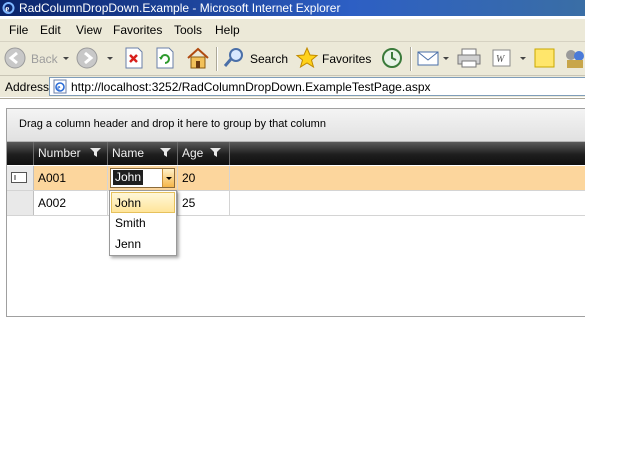 The height and width of the screenshot is (470, 636). I want to click on name-combobox: John, so click(142, 178).